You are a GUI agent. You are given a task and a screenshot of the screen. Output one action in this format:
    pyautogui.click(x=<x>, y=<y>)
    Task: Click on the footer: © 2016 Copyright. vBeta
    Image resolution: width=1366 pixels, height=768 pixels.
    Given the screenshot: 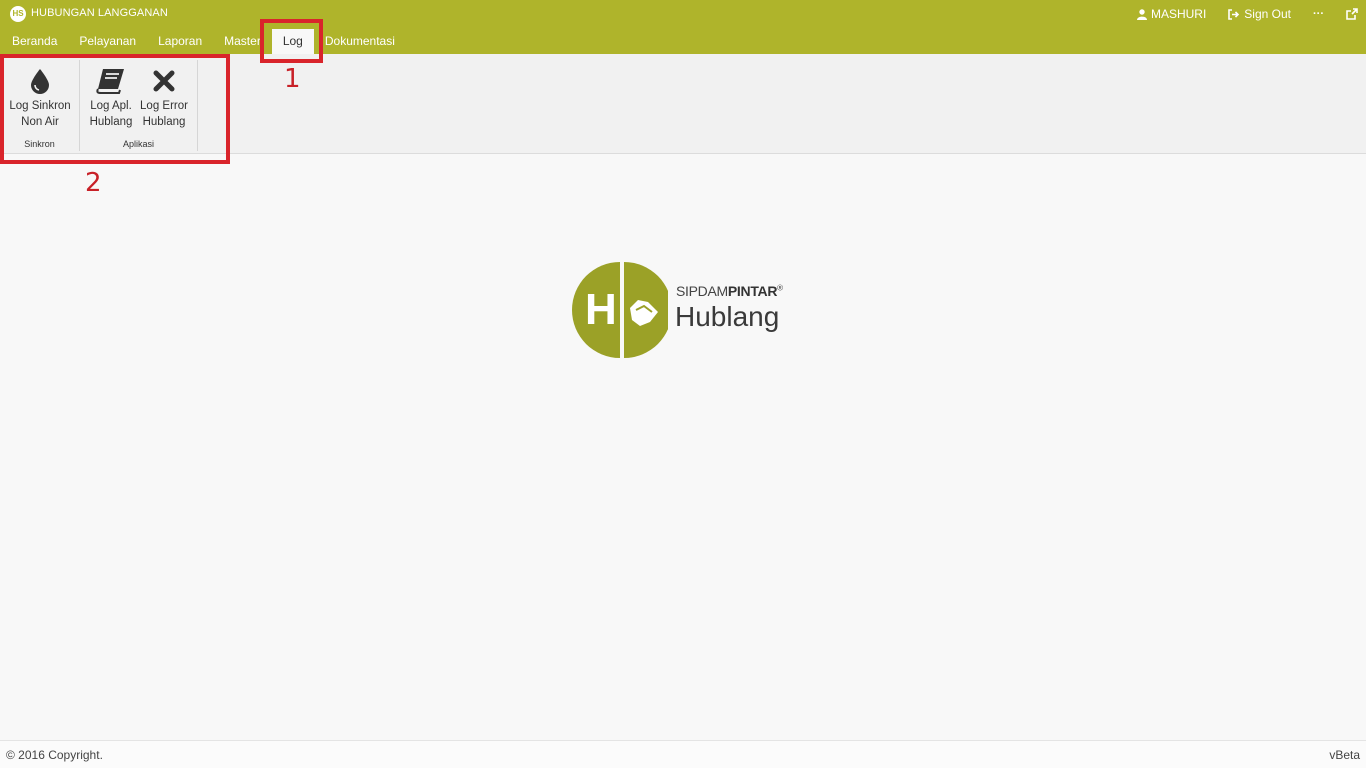 What is the action you would take?
    pyautogui.click(x=683, y=754)
    